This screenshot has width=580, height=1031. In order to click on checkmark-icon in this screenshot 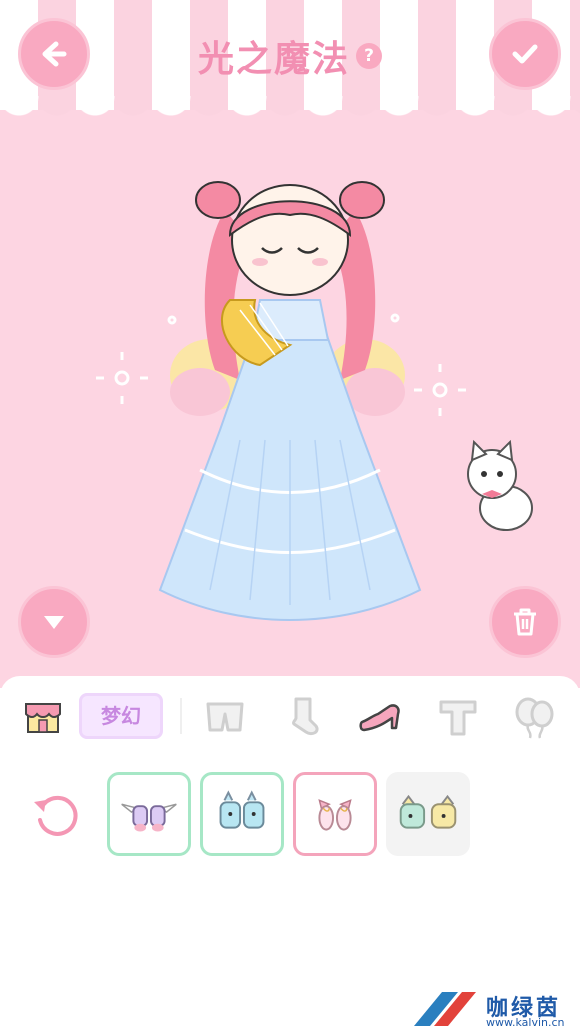, I will do `click(525, 54)`.